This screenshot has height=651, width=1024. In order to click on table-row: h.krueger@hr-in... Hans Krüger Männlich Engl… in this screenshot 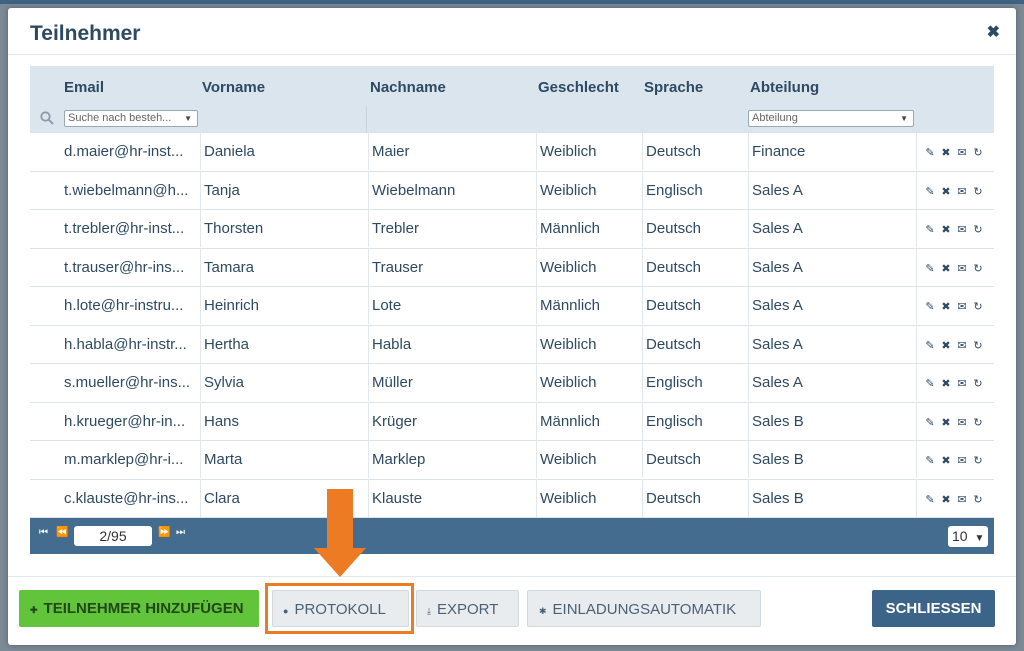, I will do `click(512, 422)`.